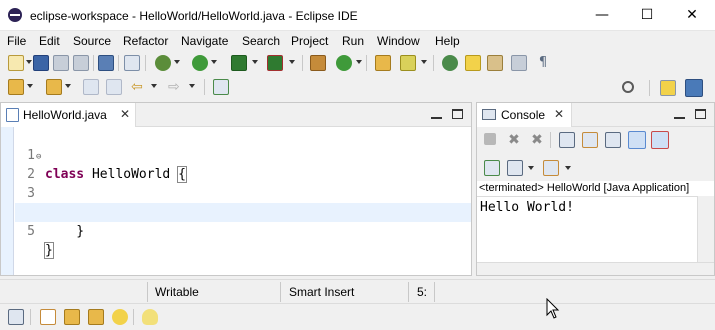 The height and width of the screenshot is (330, 715). I want to click on external-tools-dropdown-icon, so click(292, 62).